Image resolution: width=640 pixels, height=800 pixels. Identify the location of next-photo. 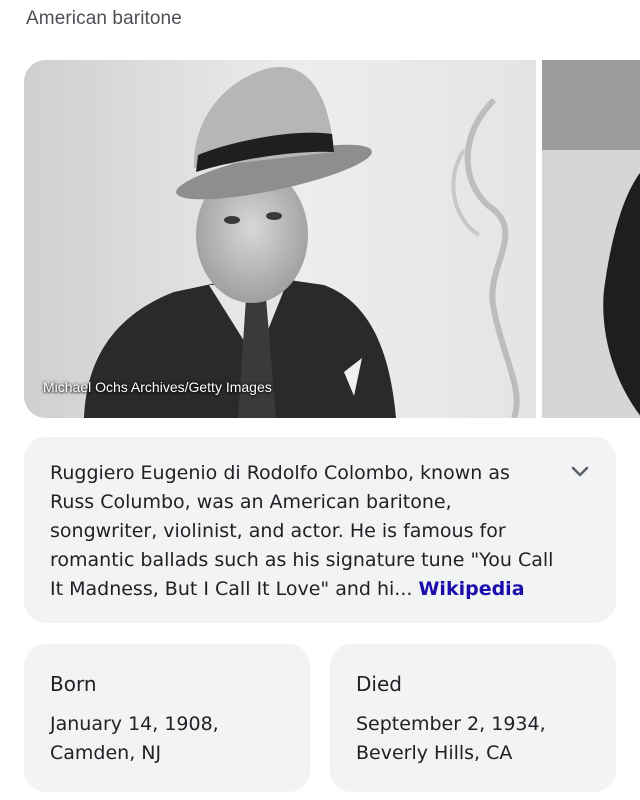
(591, 239).